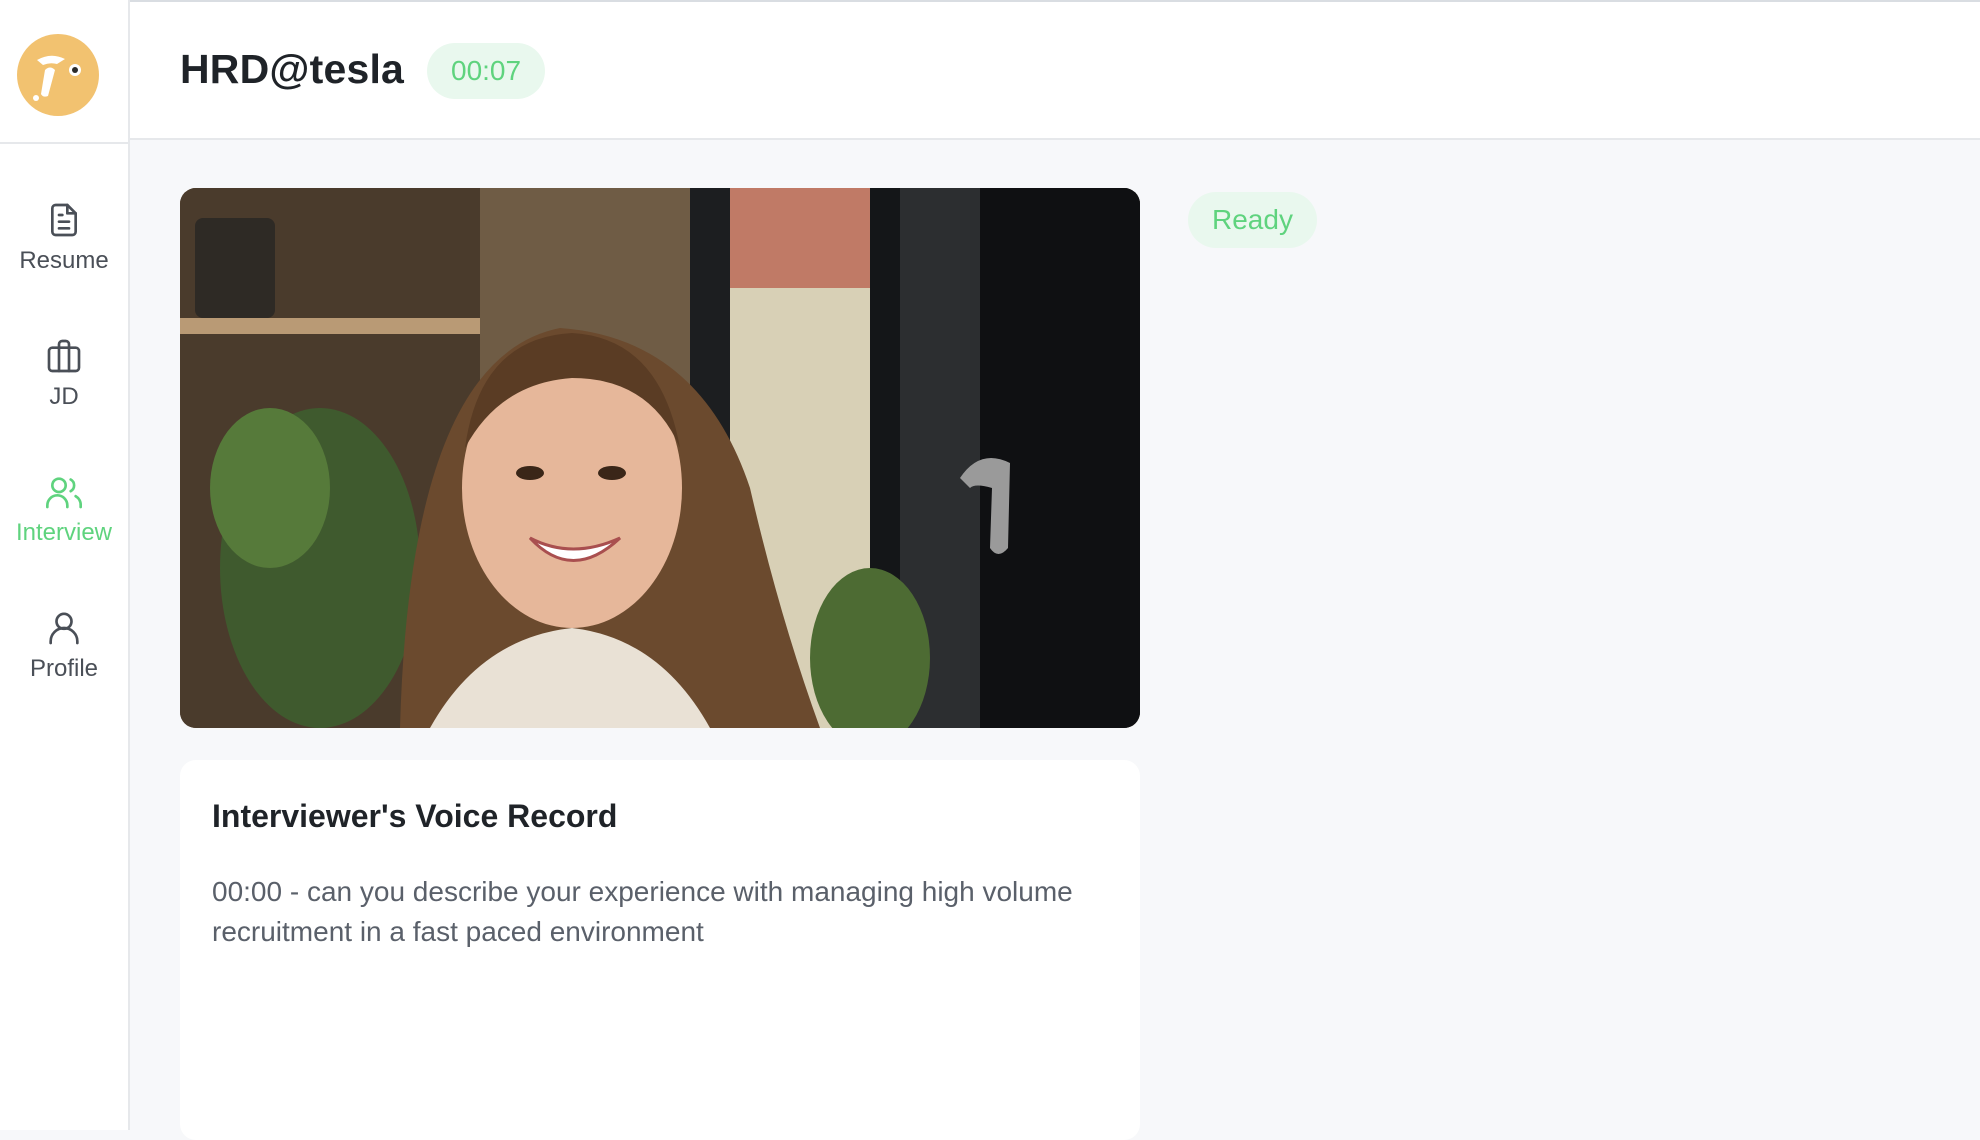 This screenshot has width=1980, height=1140. I want to click on document-icon, so click(64, 220).